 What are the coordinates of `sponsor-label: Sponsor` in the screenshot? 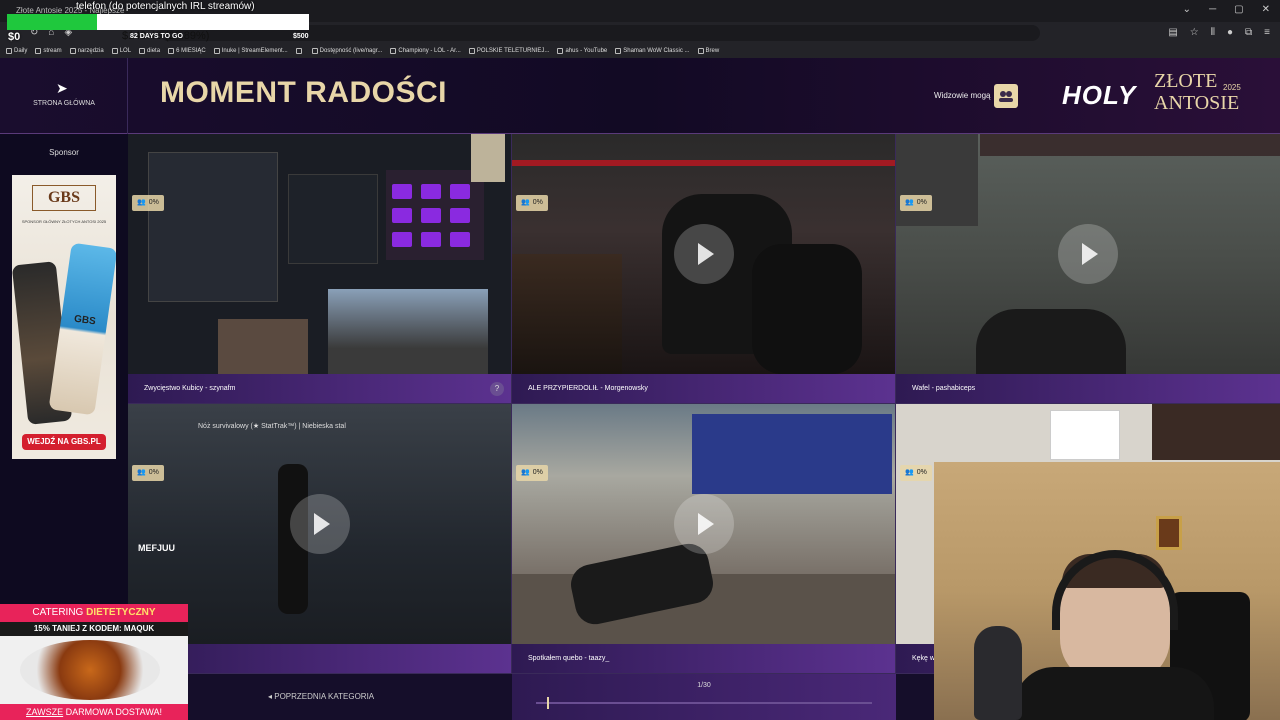 It's located at (64, 152).